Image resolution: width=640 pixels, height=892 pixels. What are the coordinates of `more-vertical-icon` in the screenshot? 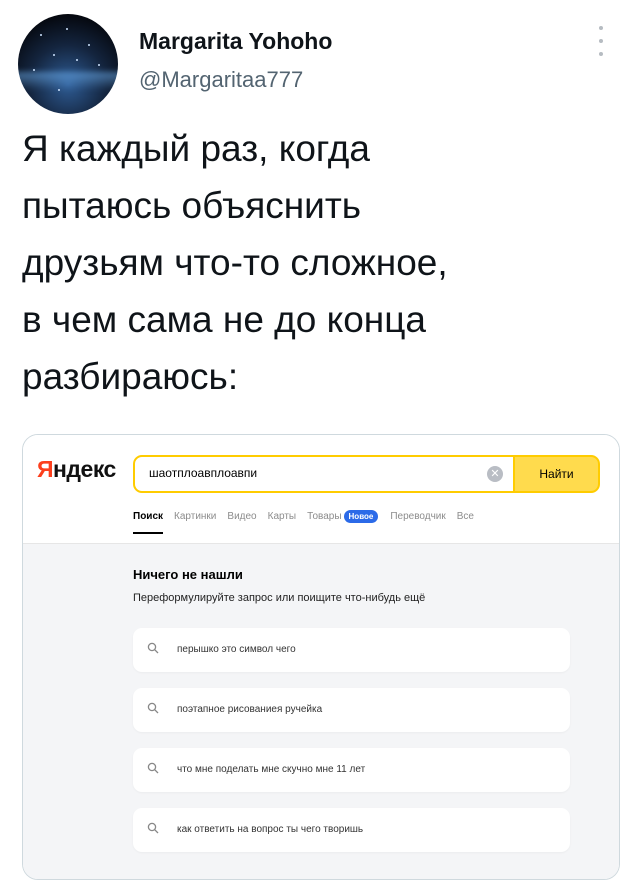 It's located at (601, 41).